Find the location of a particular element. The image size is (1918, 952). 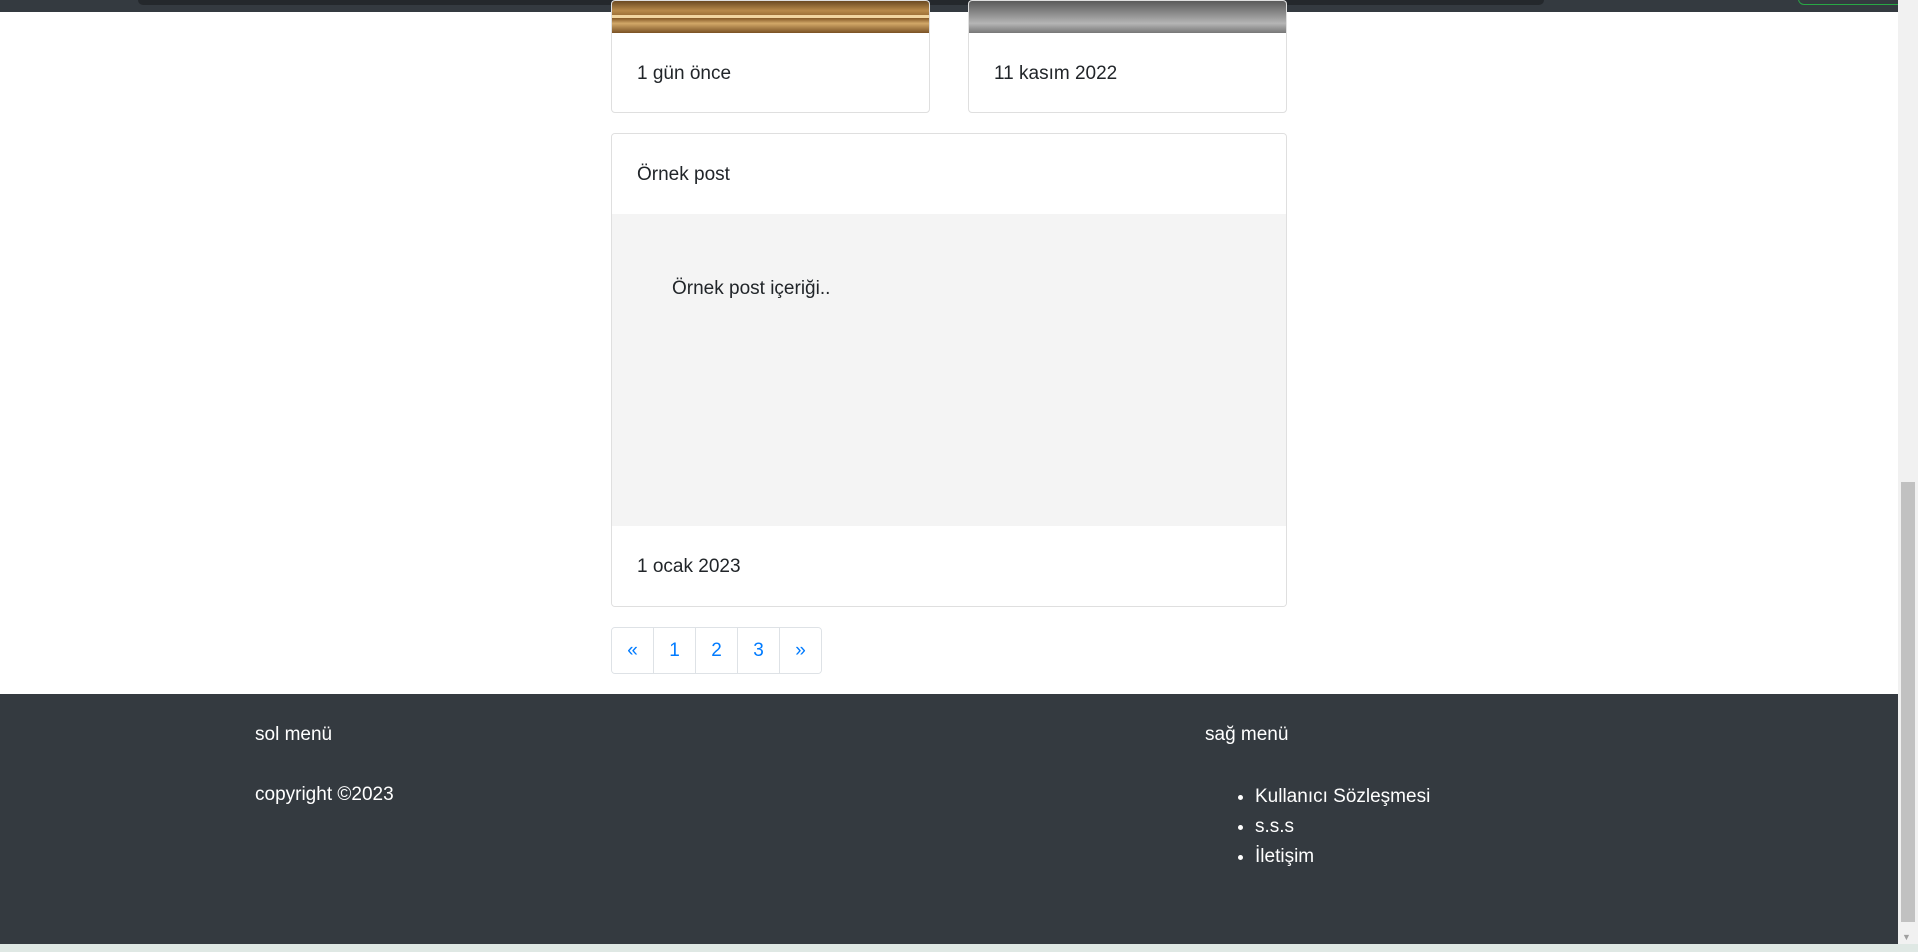

footer-links: Kullanıcı Sözleşmesi s.s.s İletişim is located at coordinates (1317, 827).